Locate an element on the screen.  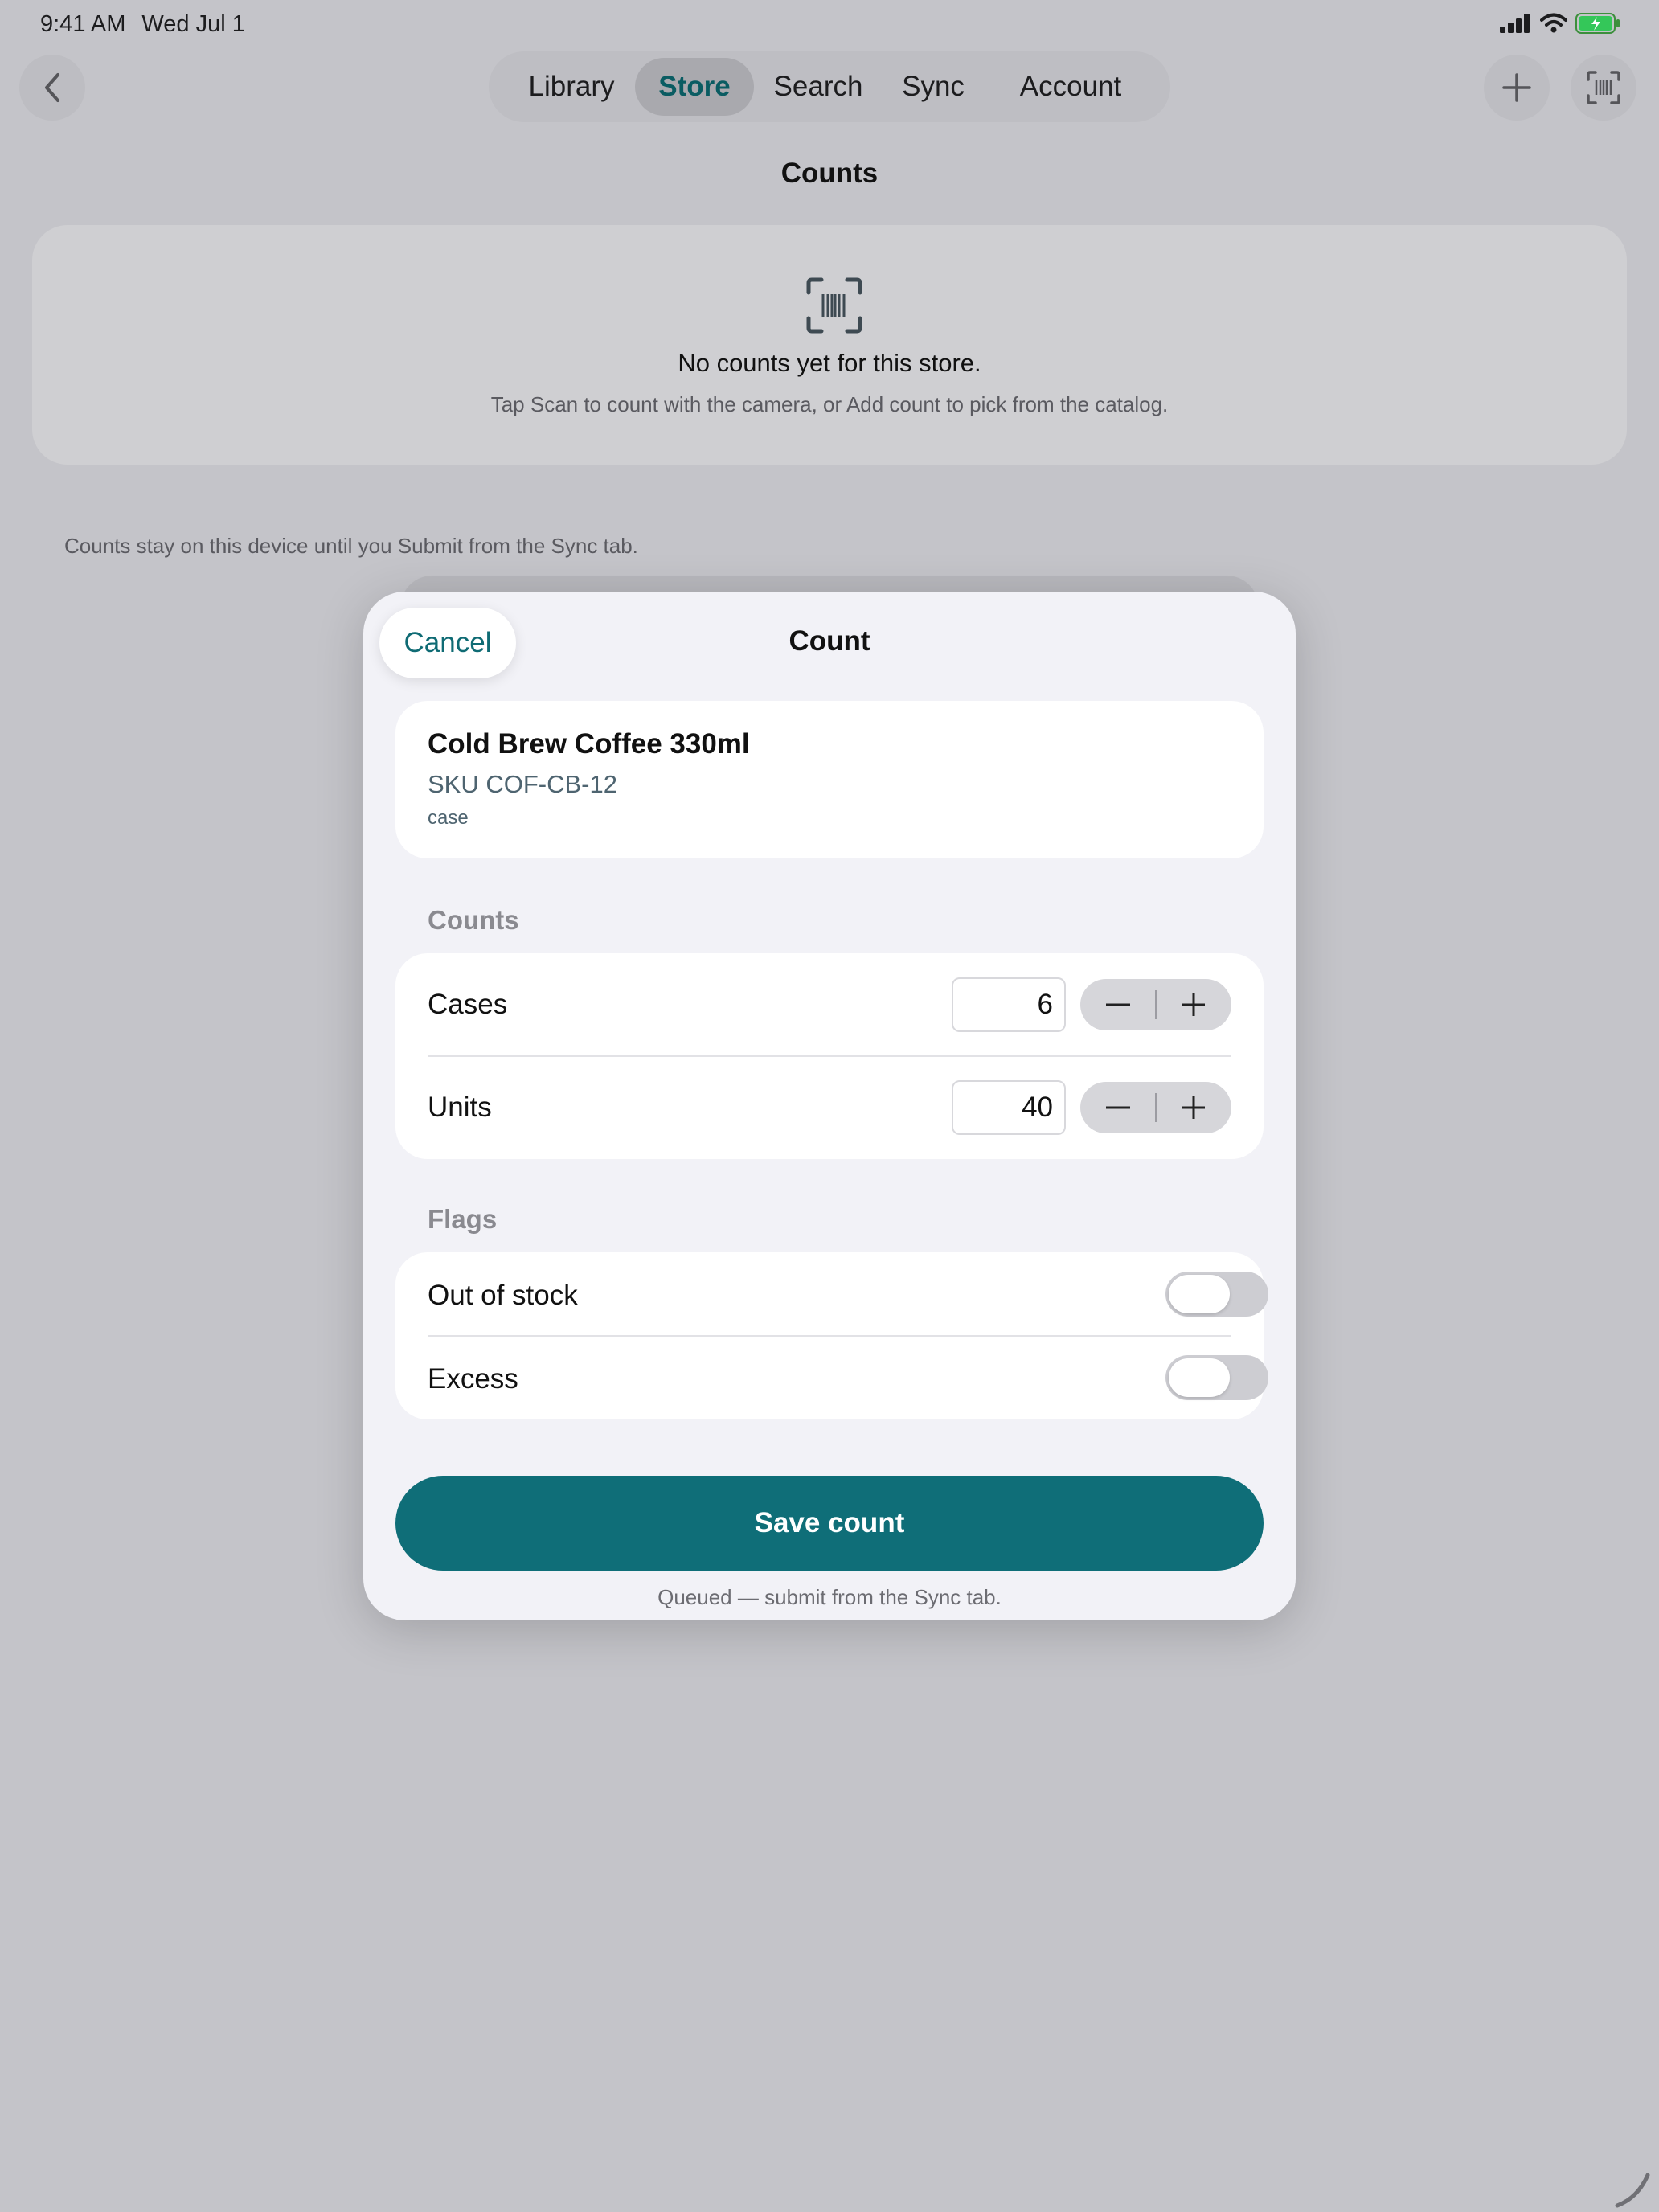
count-label: Cases is located at coordinates (468, 1004).